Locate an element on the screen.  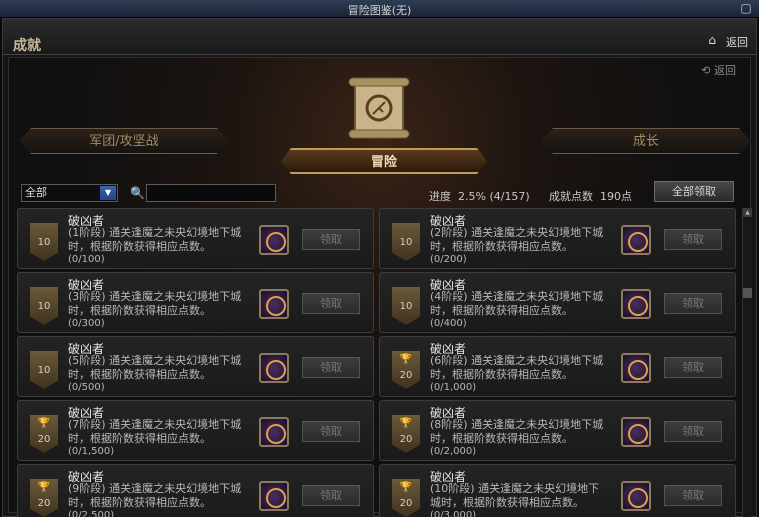
points-value: 190点 is located at coordinates (616, 196).